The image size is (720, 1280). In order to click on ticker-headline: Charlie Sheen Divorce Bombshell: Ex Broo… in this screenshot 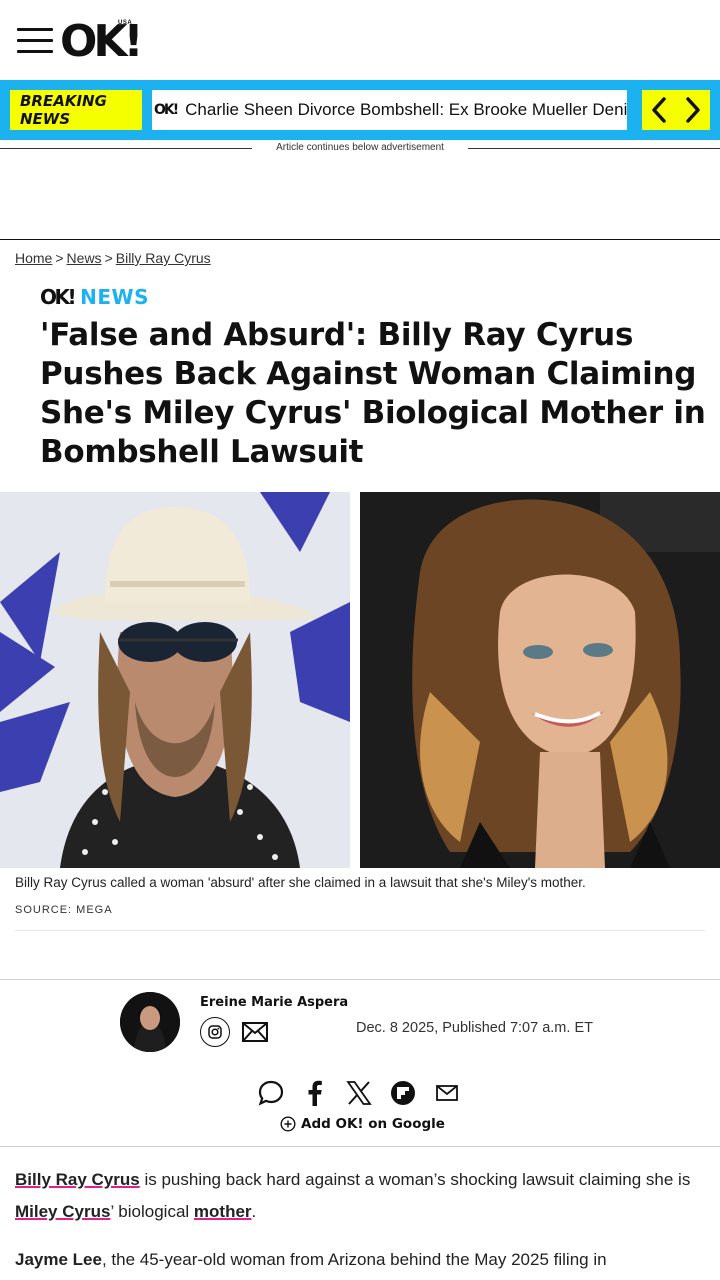, I will do `click(406, 110)`.